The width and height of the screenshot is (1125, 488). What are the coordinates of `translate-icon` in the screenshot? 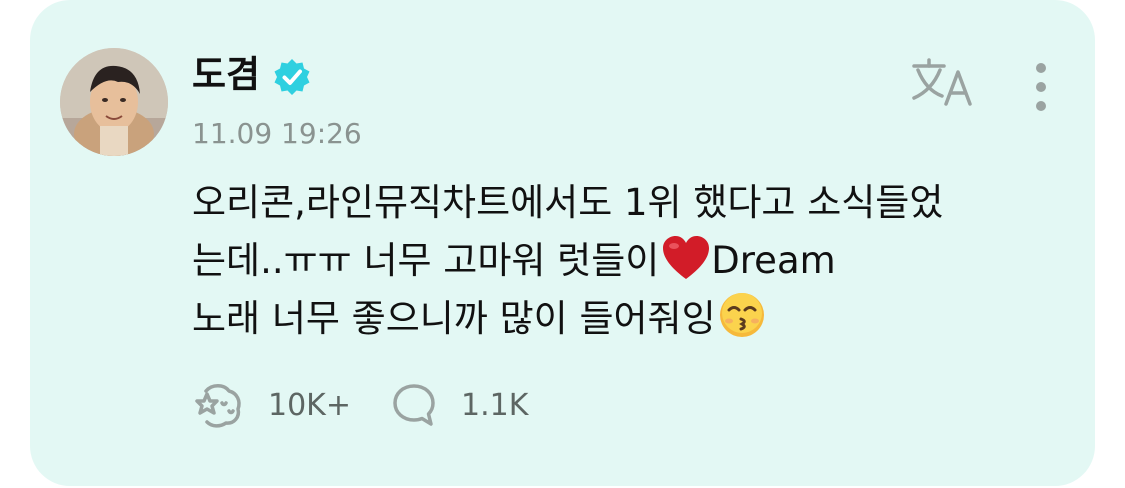 It's located at (943, 82).